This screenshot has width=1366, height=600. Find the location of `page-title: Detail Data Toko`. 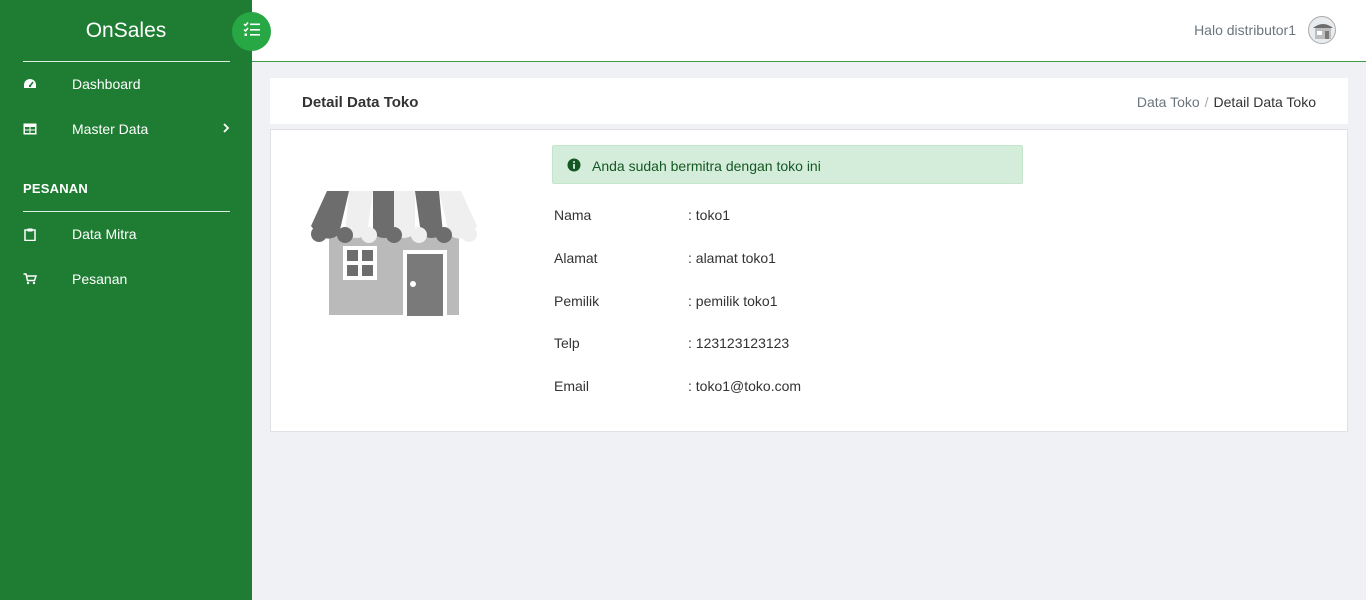

page-title: Detail Data Toko is located at coordinates (360, 102).